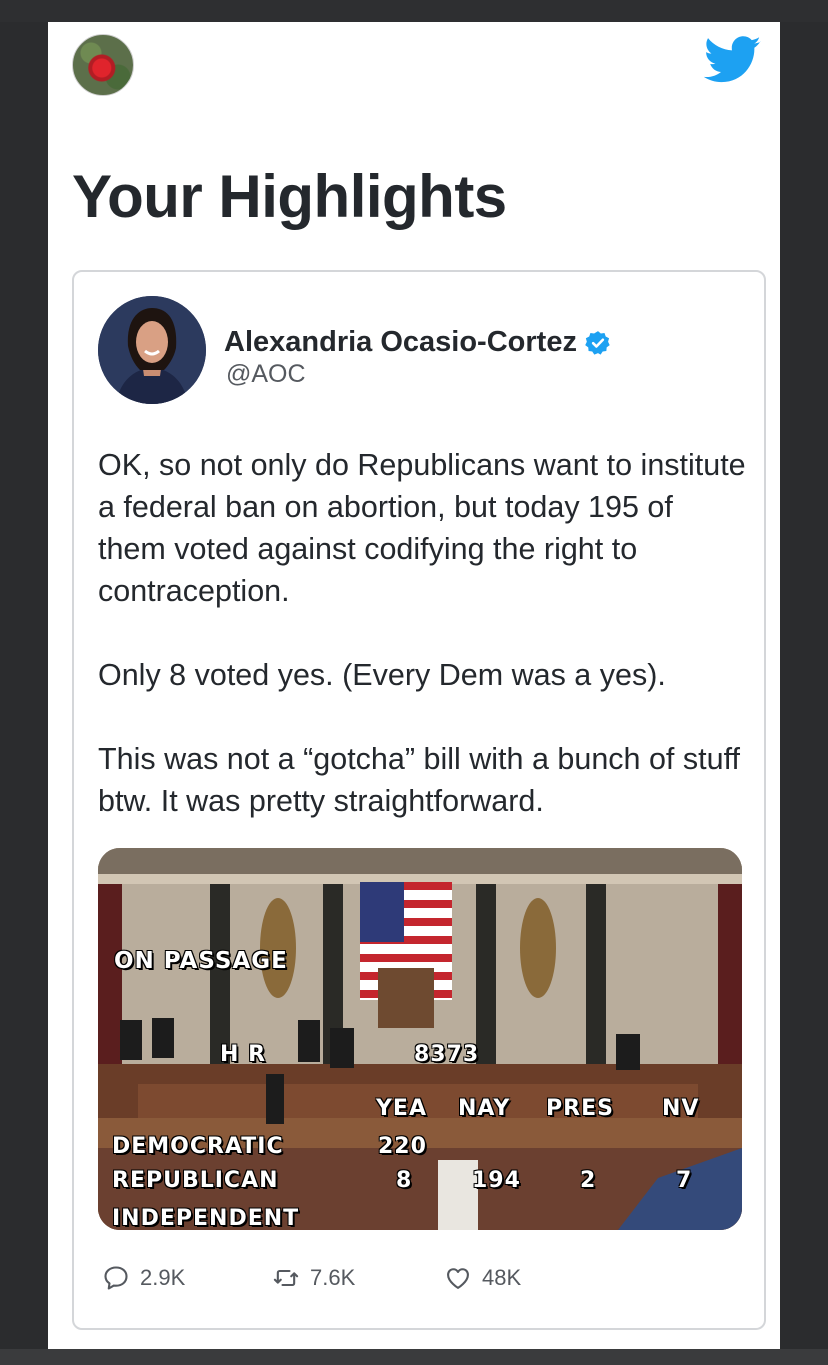 The height and width of the screenshot is (1365, 828). Describe the element at coordinates (243, 1054) in the screenshot. I see `bill-label: H R` at that location.